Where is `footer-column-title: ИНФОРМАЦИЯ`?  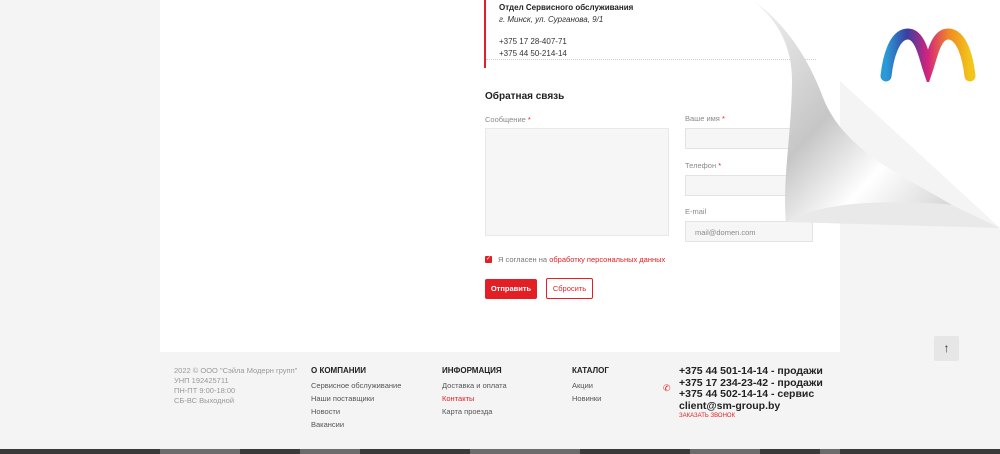 footer-column-title: ИНФОРМАЦИЯ is located at coordinates (472, 370).